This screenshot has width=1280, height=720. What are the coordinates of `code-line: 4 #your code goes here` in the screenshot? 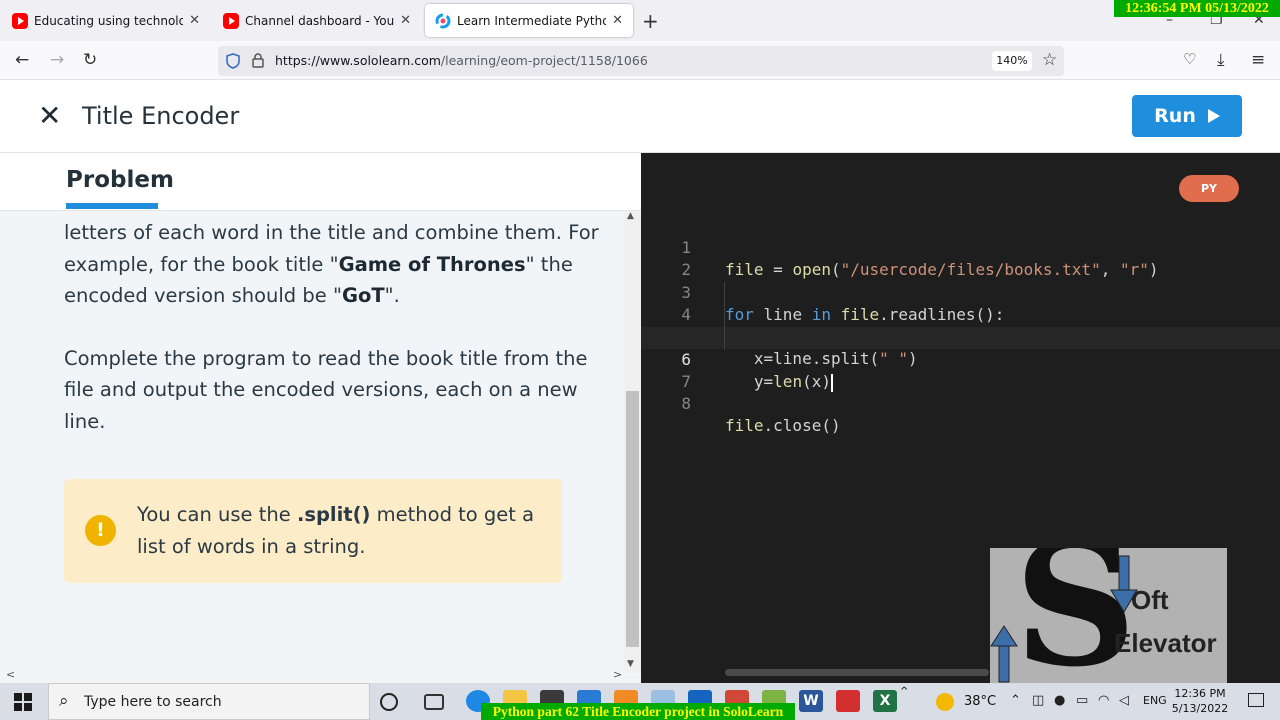 It's located at (960, 314).